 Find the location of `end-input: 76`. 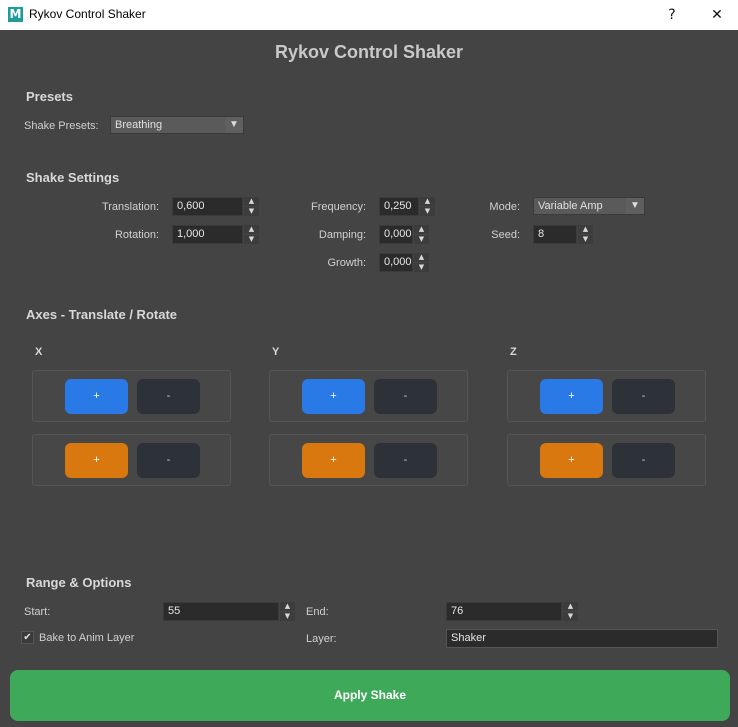

end-input: 76 is located at coordinates (504, 611).